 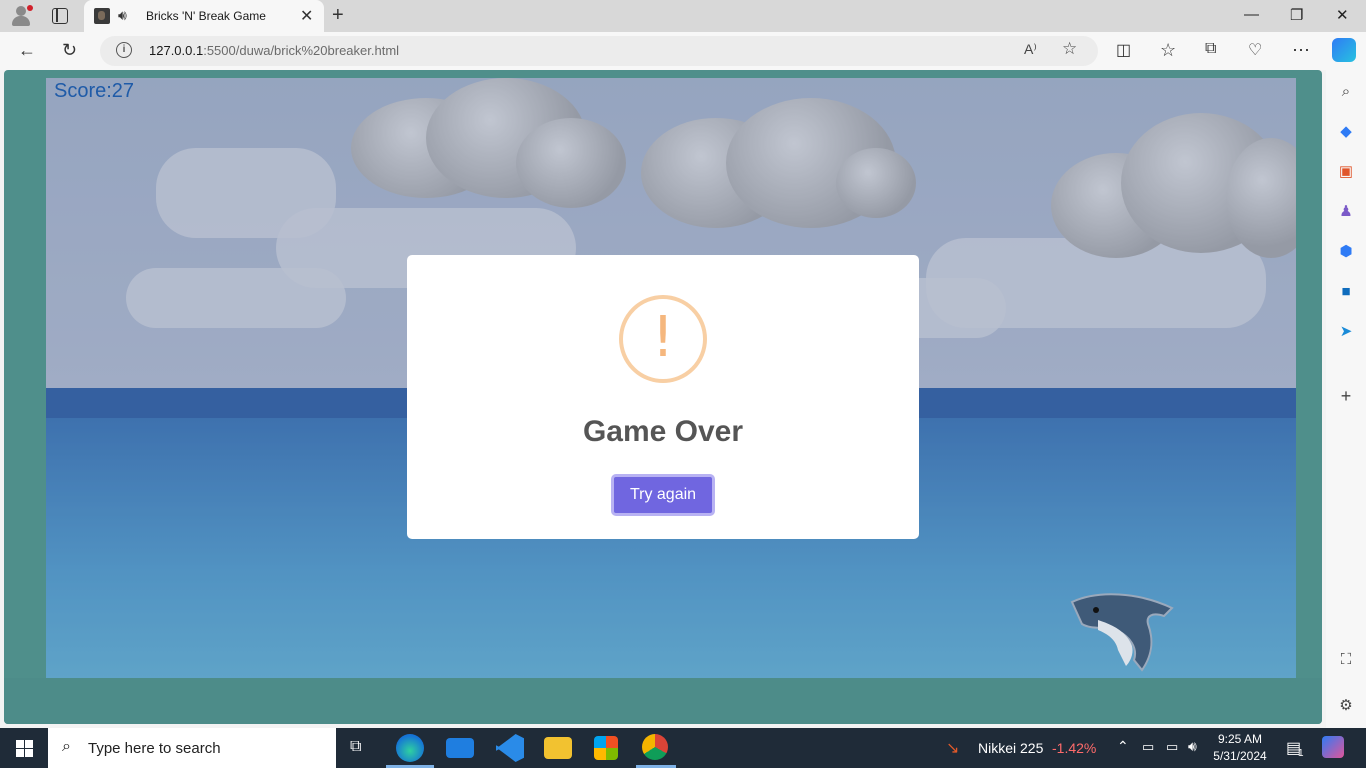 What do you see at coordinates (1346, 172) in the screenshot?
I see `tools-icon: ▣` at bounding box center [1346, 172].